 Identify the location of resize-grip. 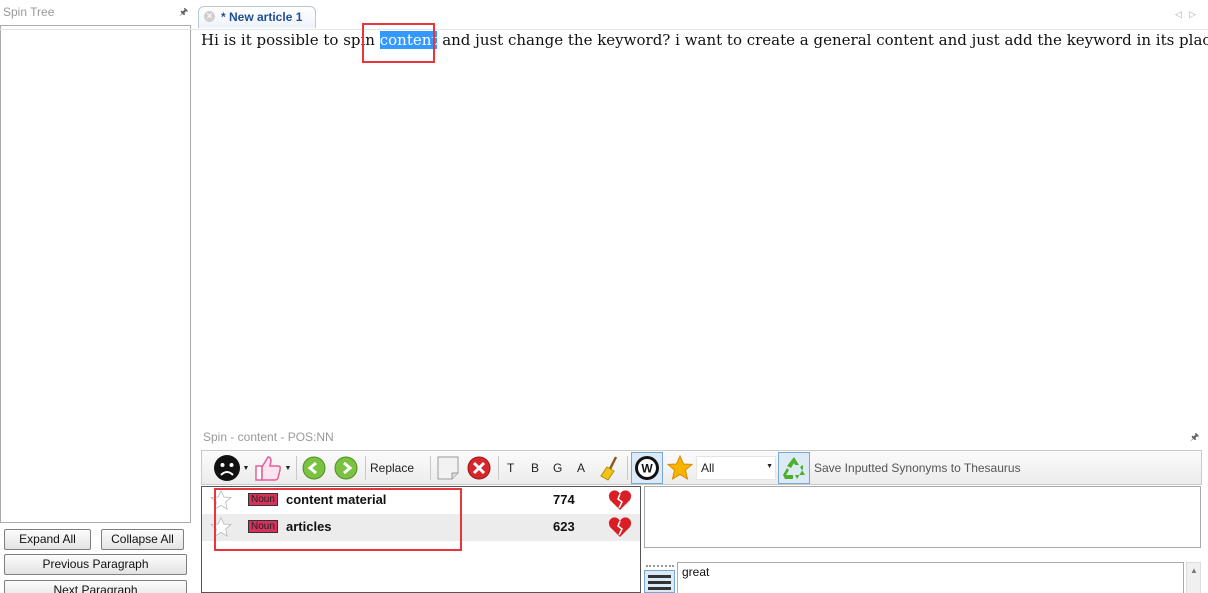
(660, 566).